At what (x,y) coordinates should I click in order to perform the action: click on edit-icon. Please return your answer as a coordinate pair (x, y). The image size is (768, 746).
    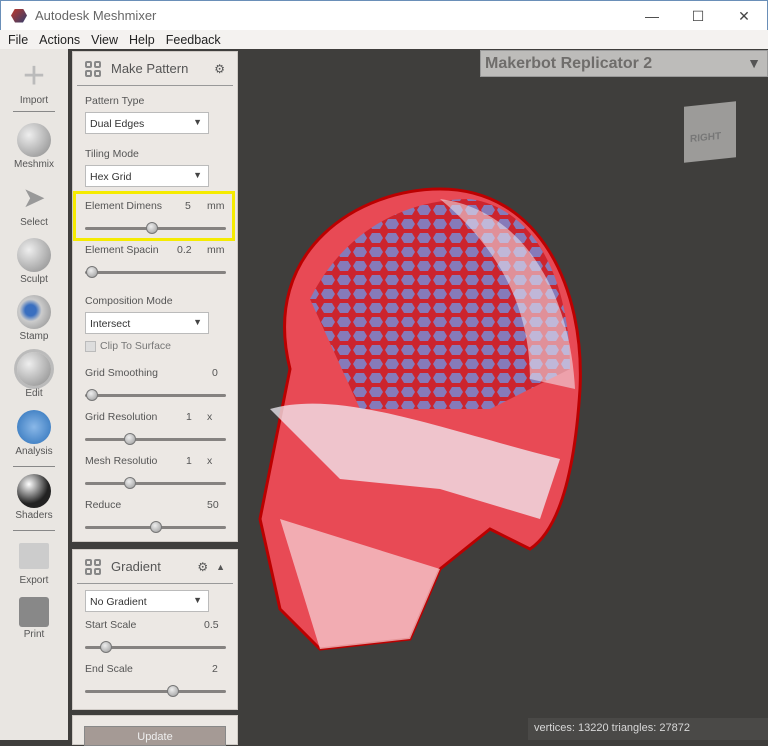
    Looking at the image, I should click on (34, 369).